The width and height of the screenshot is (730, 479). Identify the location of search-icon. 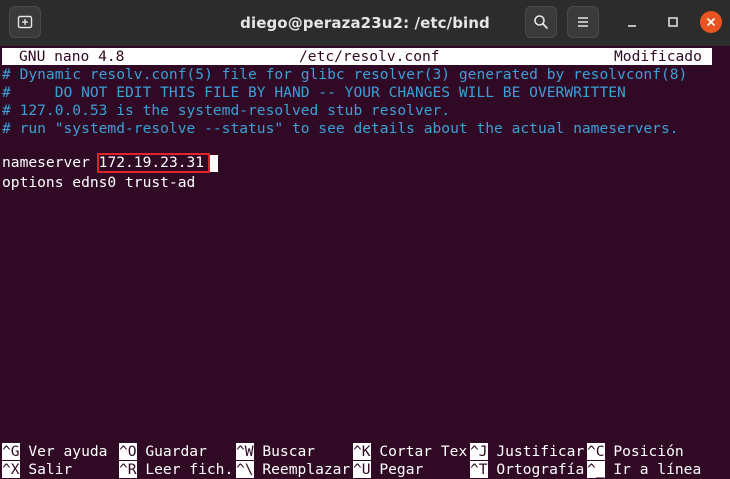
(541, 22).